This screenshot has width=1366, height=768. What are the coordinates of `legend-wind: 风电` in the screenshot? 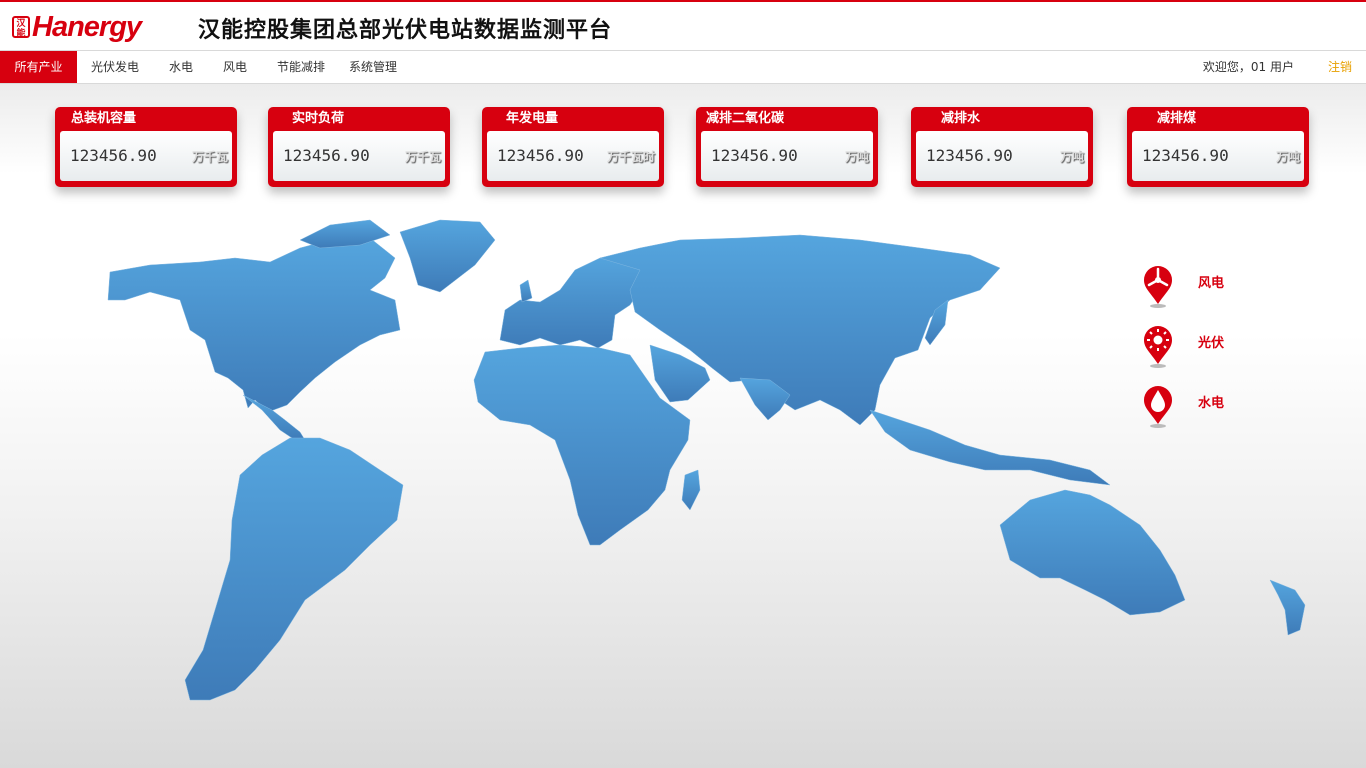 It's located at (1195, 289).